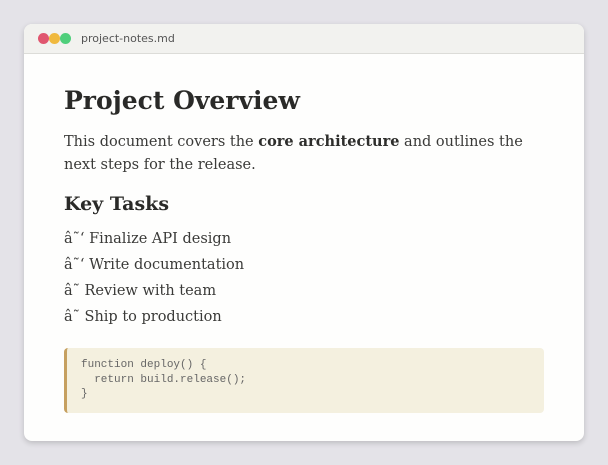 This screenshot has height=465, width=608. Describe the element at coordinates (84, 394) in the screenshot. I see `code-line: }` at that location.